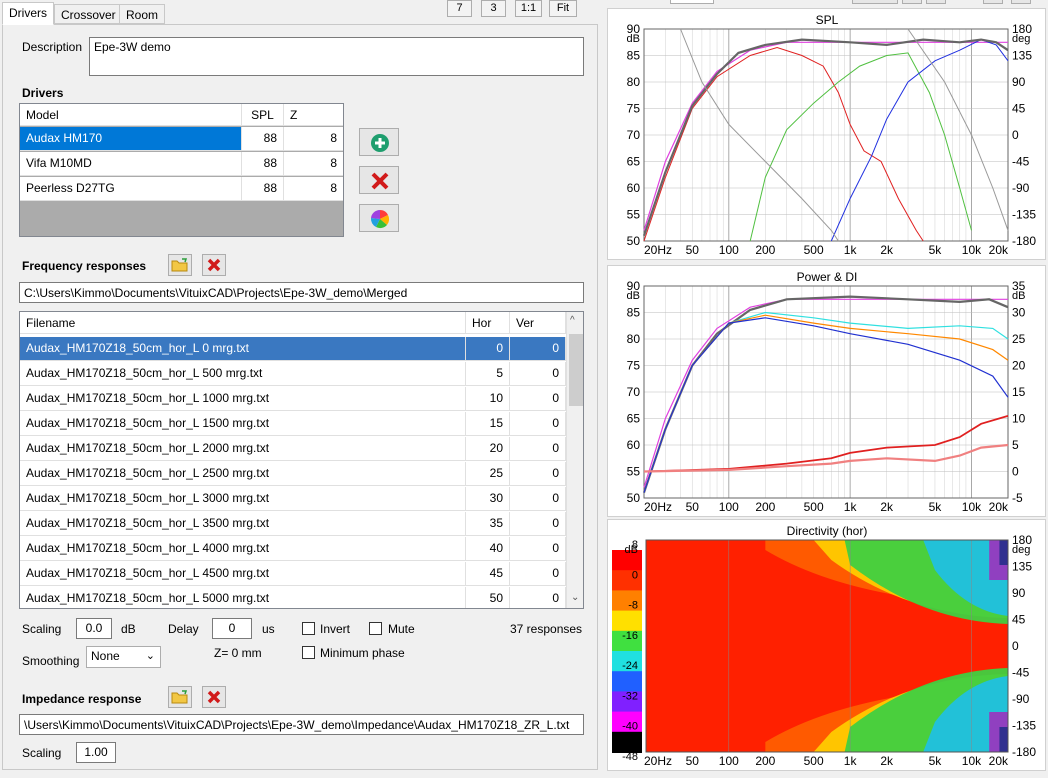 The height and width of the screenshot is (778, 1048). Describe the element at coordinates (232, 628) in the screenshot. I see `delay-field: 0` at that location.